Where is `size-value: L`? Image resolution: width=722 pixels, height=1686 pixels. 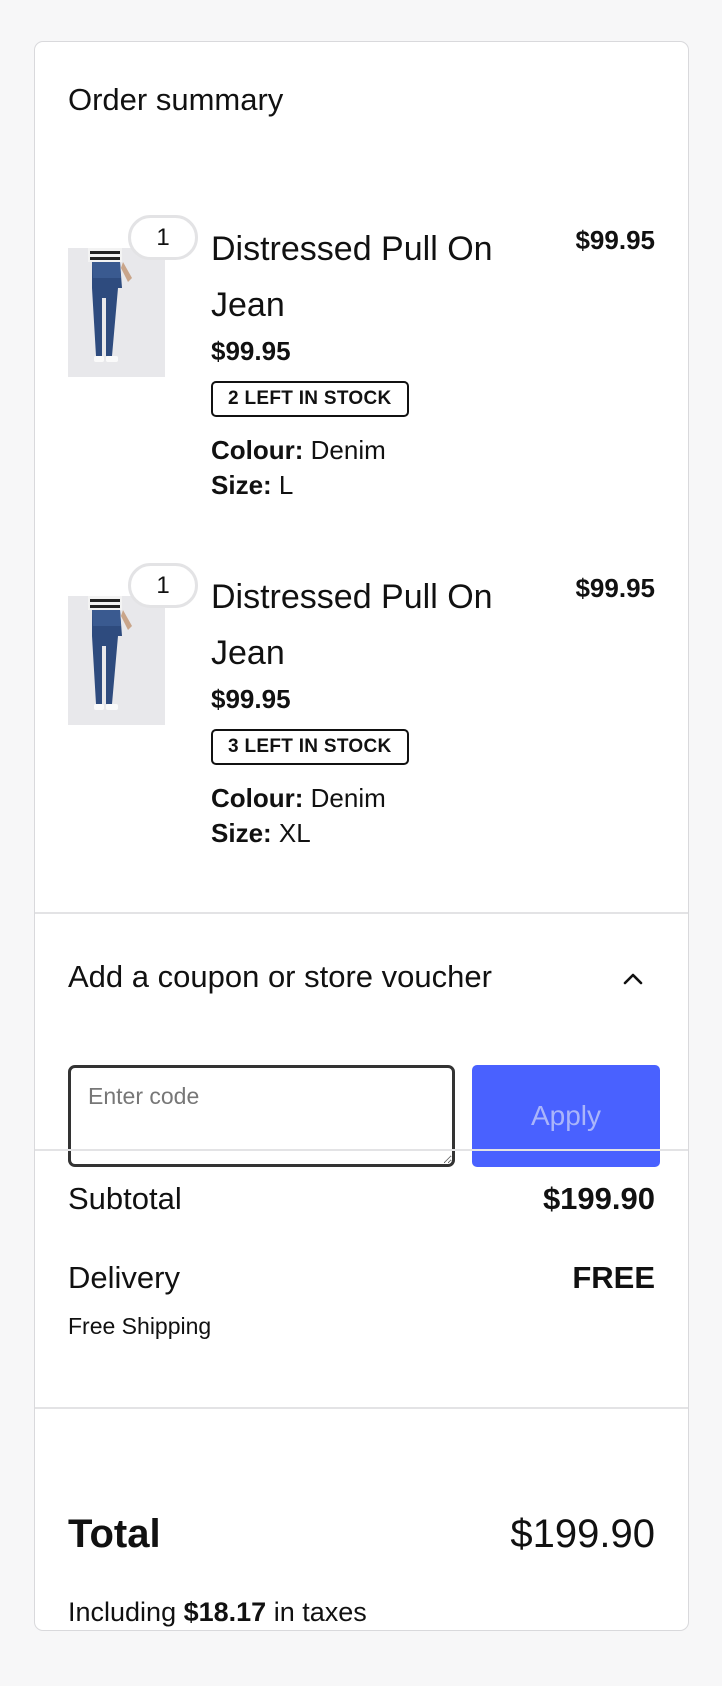
size-value: L is located at coordinates (286, 485).